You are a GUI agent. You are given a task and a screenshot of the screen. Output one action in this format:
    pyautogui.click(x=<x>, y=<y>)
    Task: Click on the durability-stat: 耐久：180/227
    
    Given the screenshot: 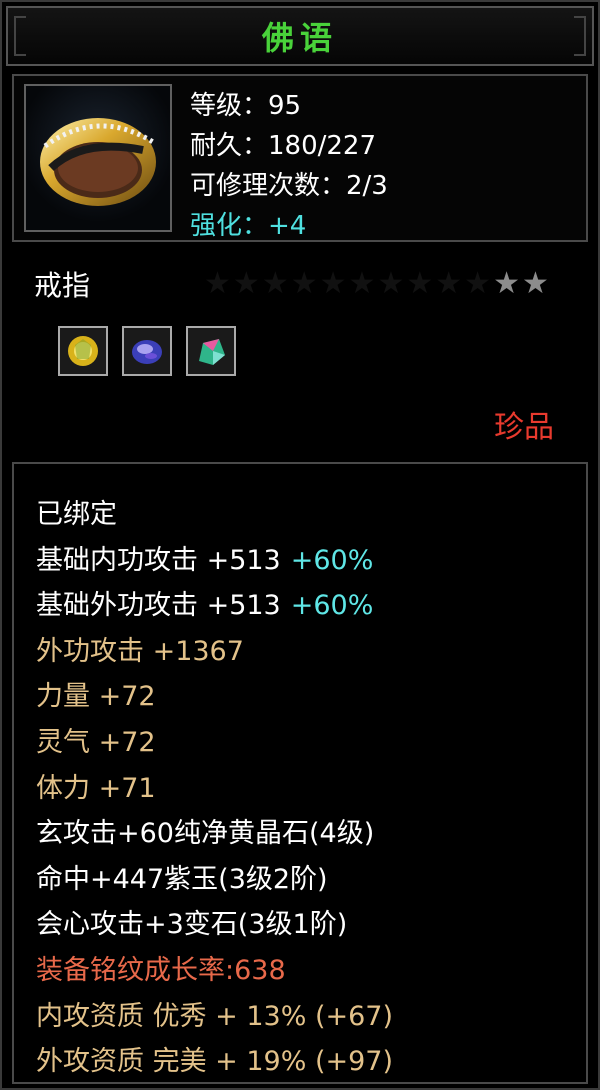 What is the action you would take?
    pyautogui.click(x=283, y=146)
    